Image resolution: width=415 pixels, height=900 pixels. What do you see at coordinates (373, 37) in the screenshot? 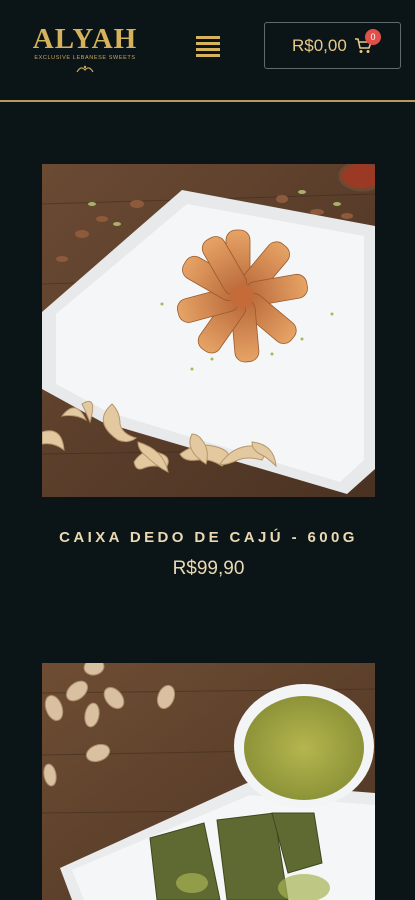
I see `cart-count-badge: 0` at bounding box center [373, 37].